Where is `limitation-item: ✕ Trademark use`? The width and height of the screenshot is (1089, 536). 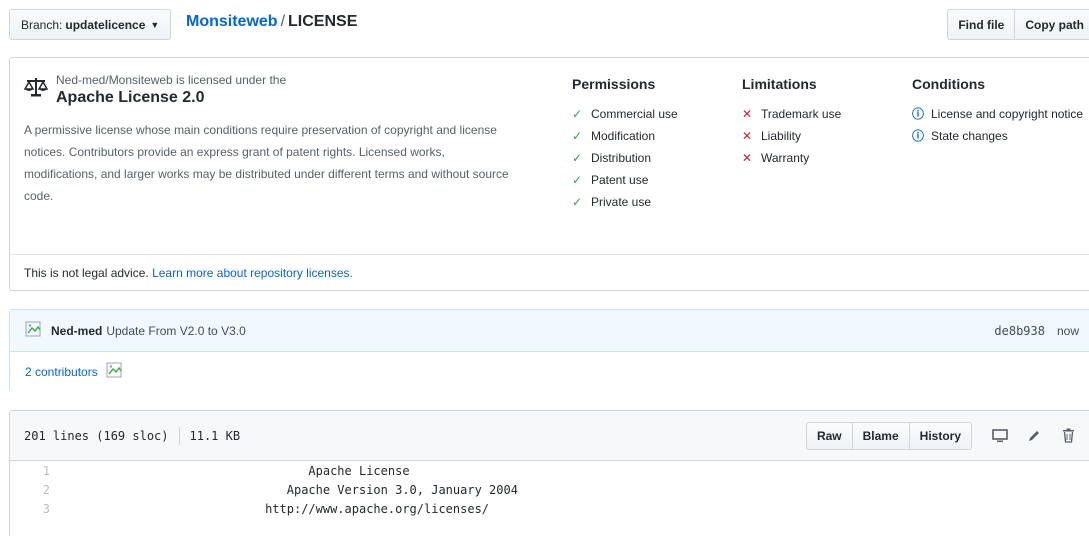
limitation-item: ✕ Trademark use is located at coordinates (817, 114).